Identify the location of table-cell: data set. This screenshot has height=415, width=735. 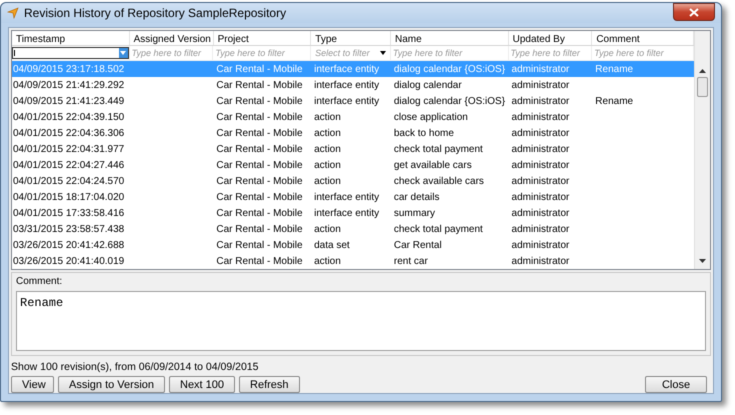
(332, 245).